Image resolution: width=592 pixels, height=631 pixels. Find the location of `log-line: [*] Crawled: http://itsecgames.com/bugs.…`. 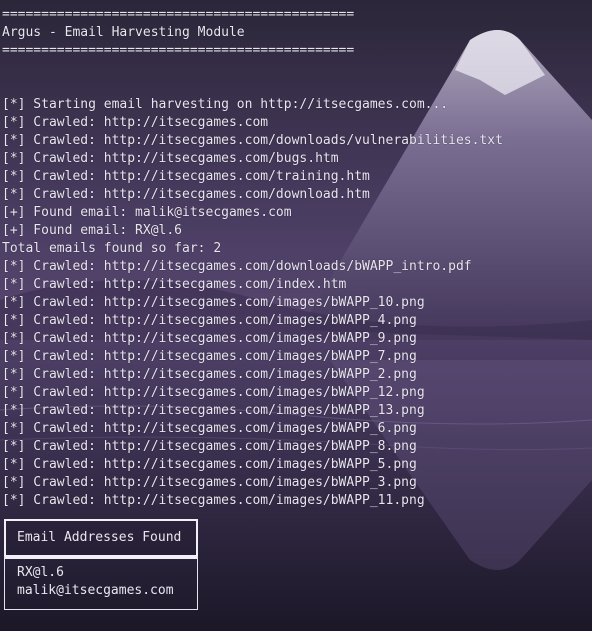

log-line: [*] Crawled: http://itsecgames.com/bugs.… is located at coordinates (170, 158).